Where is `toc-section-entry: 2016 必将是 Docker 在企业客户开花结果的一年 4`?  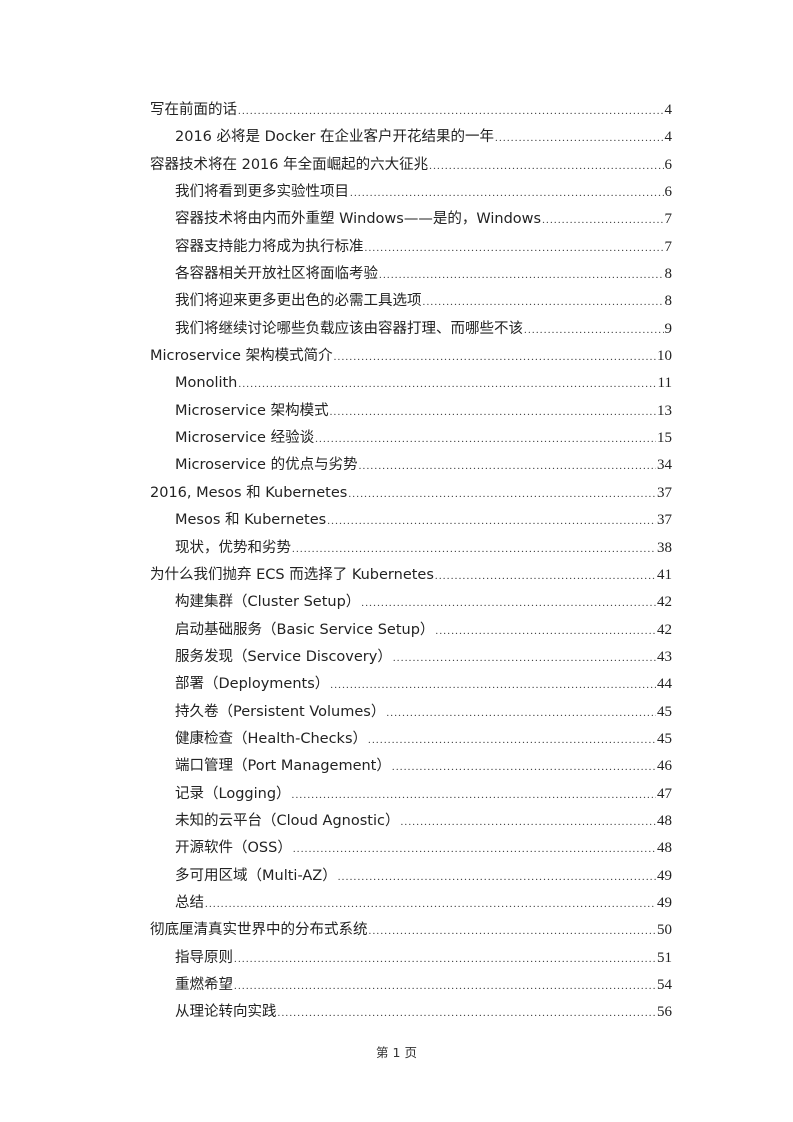 toc-section-entry: 2016 必将是 Docker 在企业客户开花结果的一年 4 is located at coordinates (411, 137).